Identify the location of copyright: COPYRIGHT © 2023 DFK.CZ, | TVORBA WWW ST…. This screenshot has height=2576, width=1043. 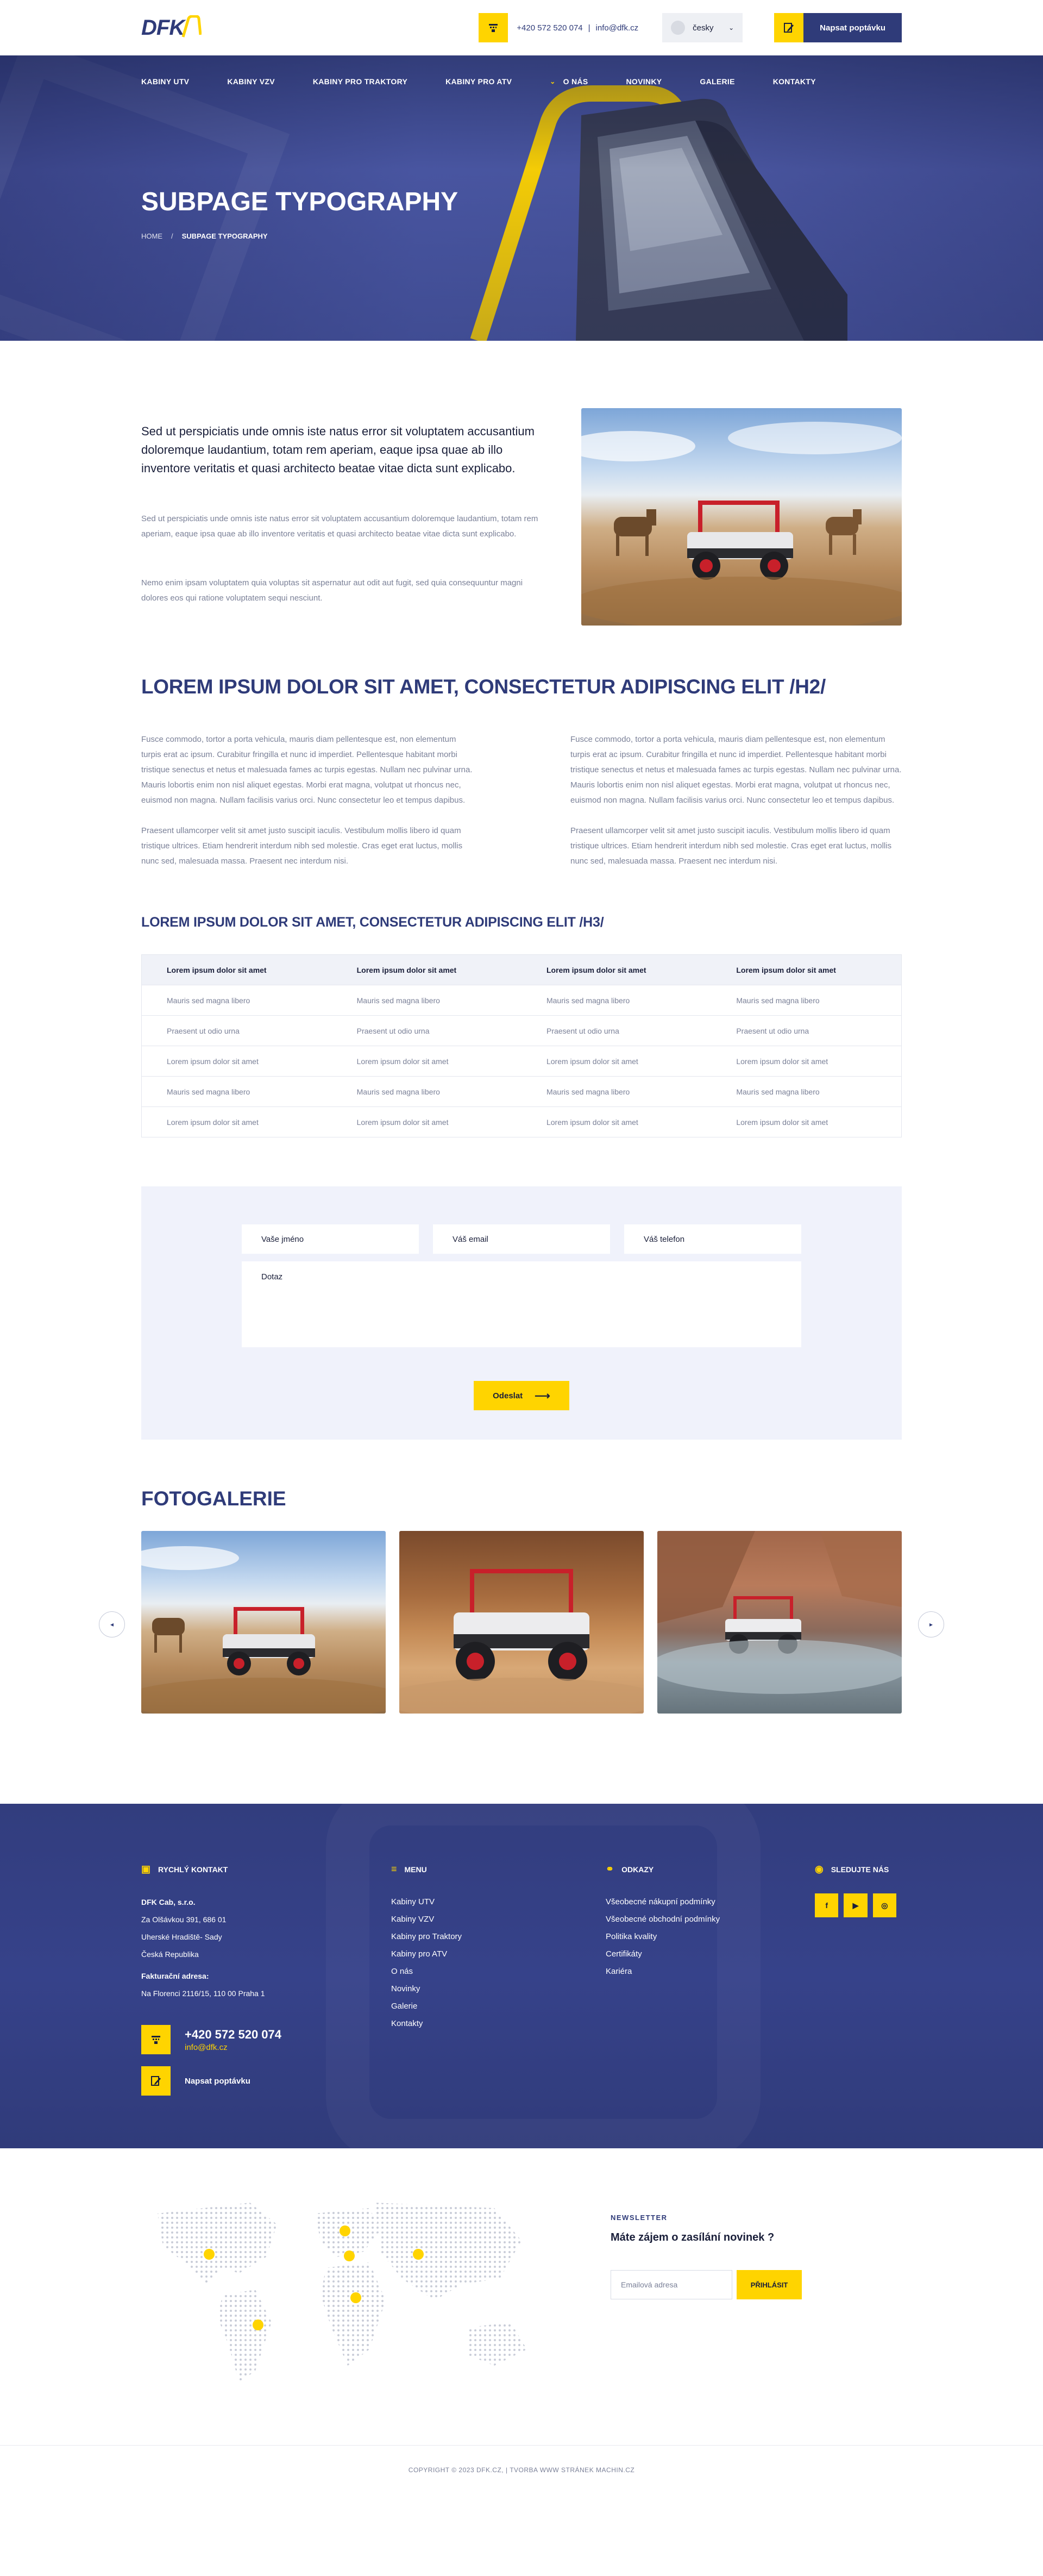
(521, 2469).